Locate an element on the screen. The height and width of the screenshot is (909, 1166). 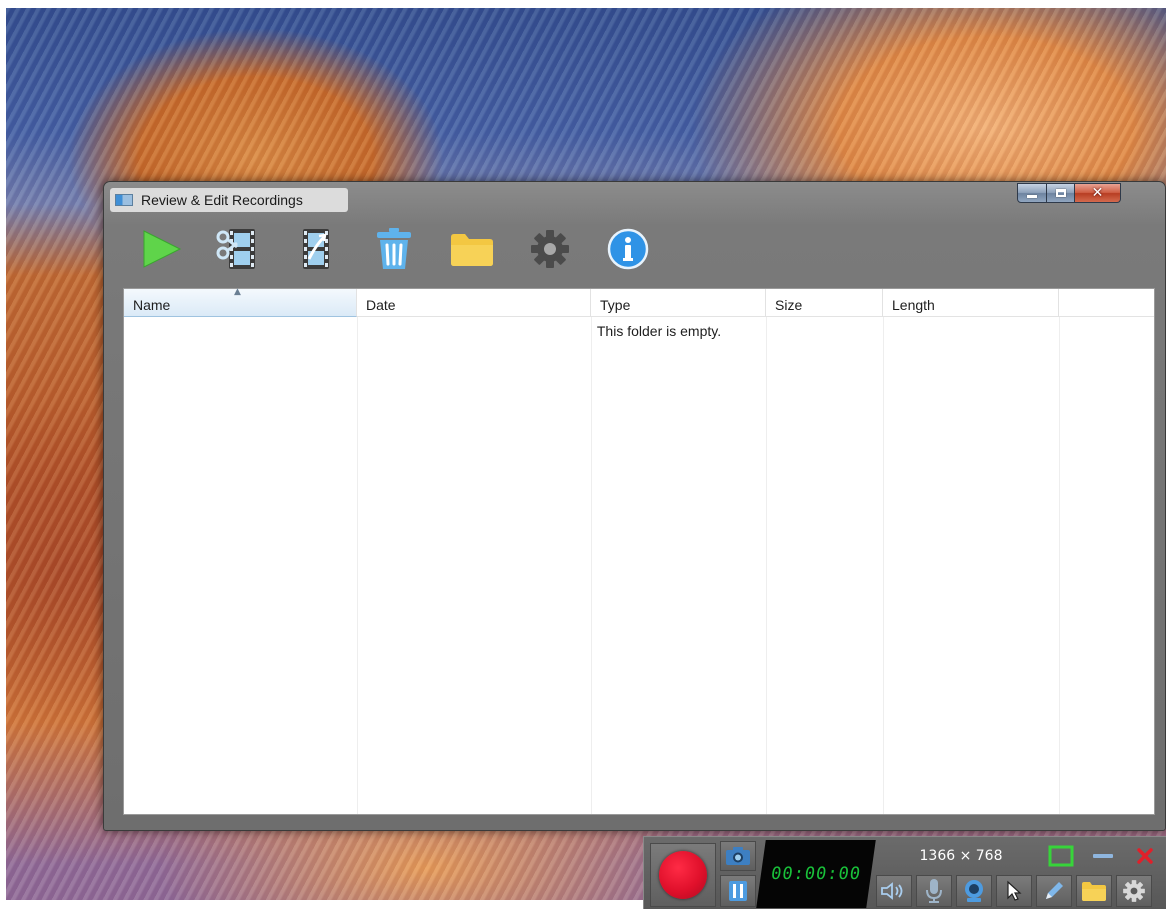
column-header-filler is located at coordinates (1107, 303).